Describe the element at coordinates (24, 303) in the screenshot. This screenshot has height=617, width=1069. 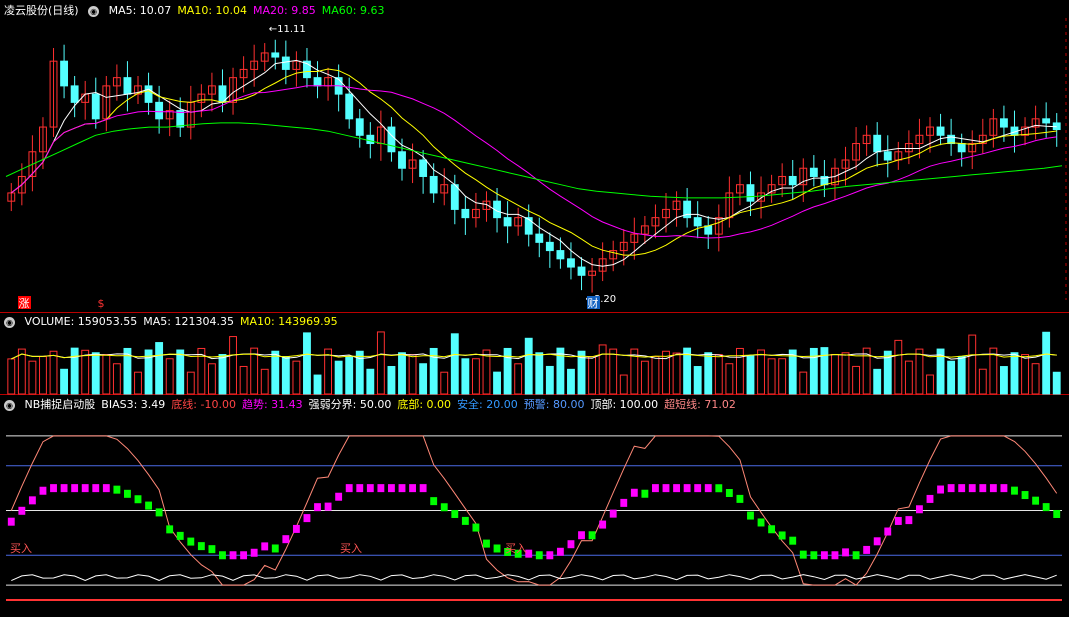
I see `marker-label: 涨` at that location.